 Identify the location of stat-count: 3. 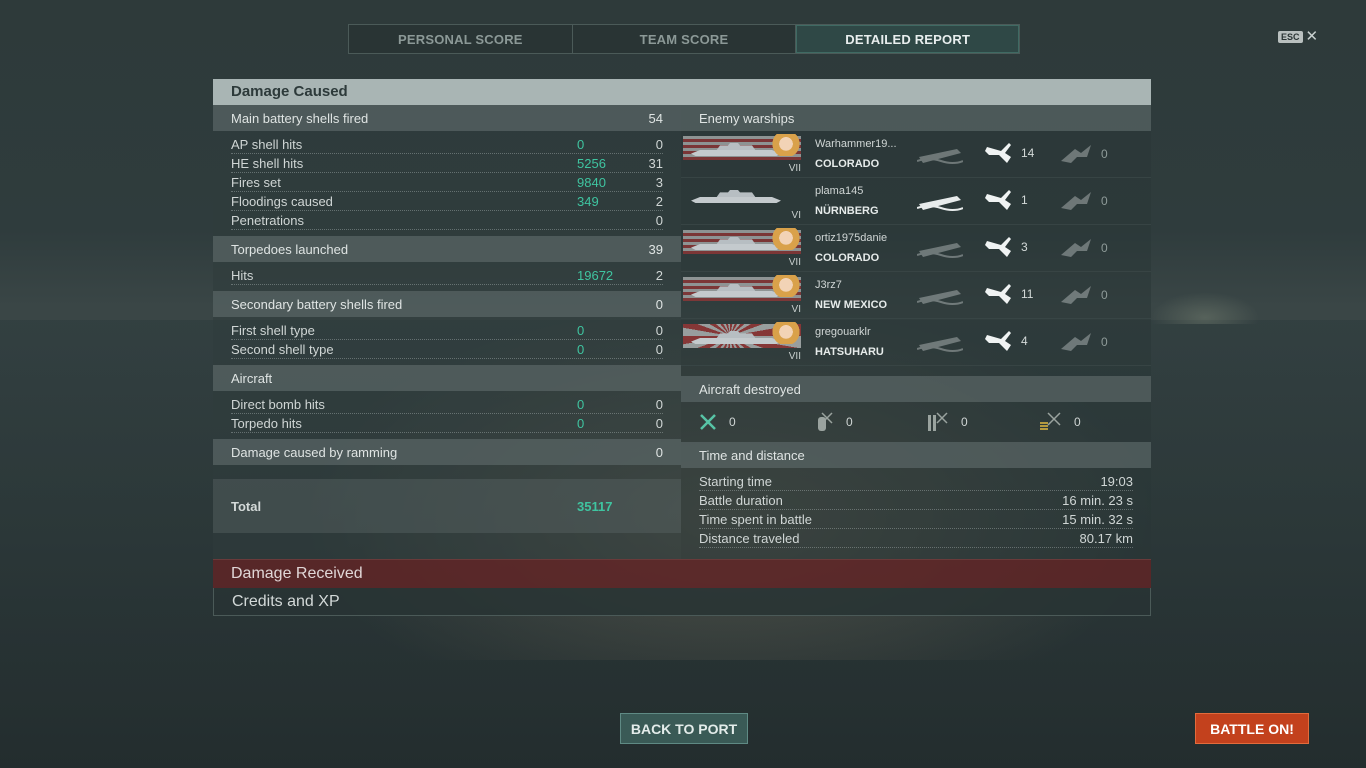
(659, 182).